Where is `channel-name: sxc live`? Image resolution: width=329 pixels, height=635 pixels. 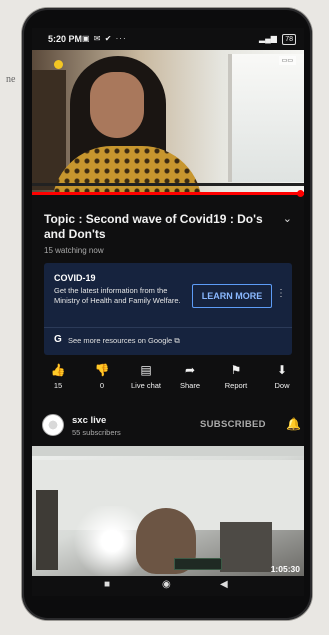 channel-name: sxc live is located at coordinates (89, 420).